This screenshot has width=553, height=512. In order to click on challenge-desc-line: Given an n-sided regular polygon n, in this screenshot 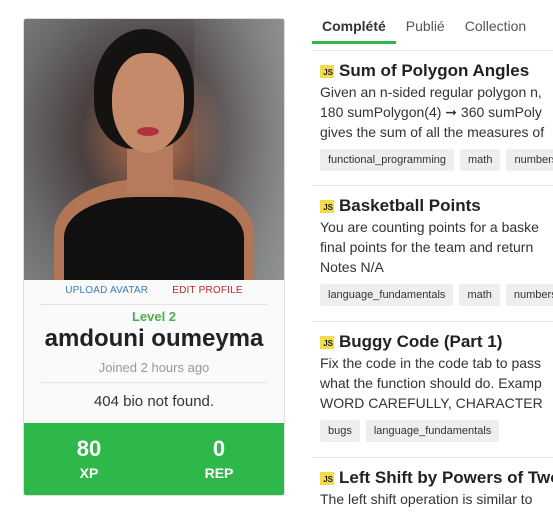, I will do `click(431, 92)`.